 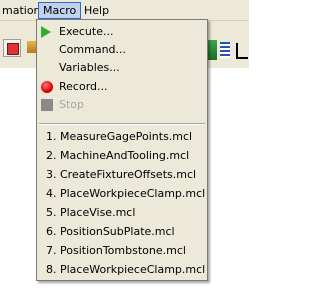 I want to click on recent-macro-3: 3. CreateFixtureOffsets.mcl, so click(x=122, y=175).